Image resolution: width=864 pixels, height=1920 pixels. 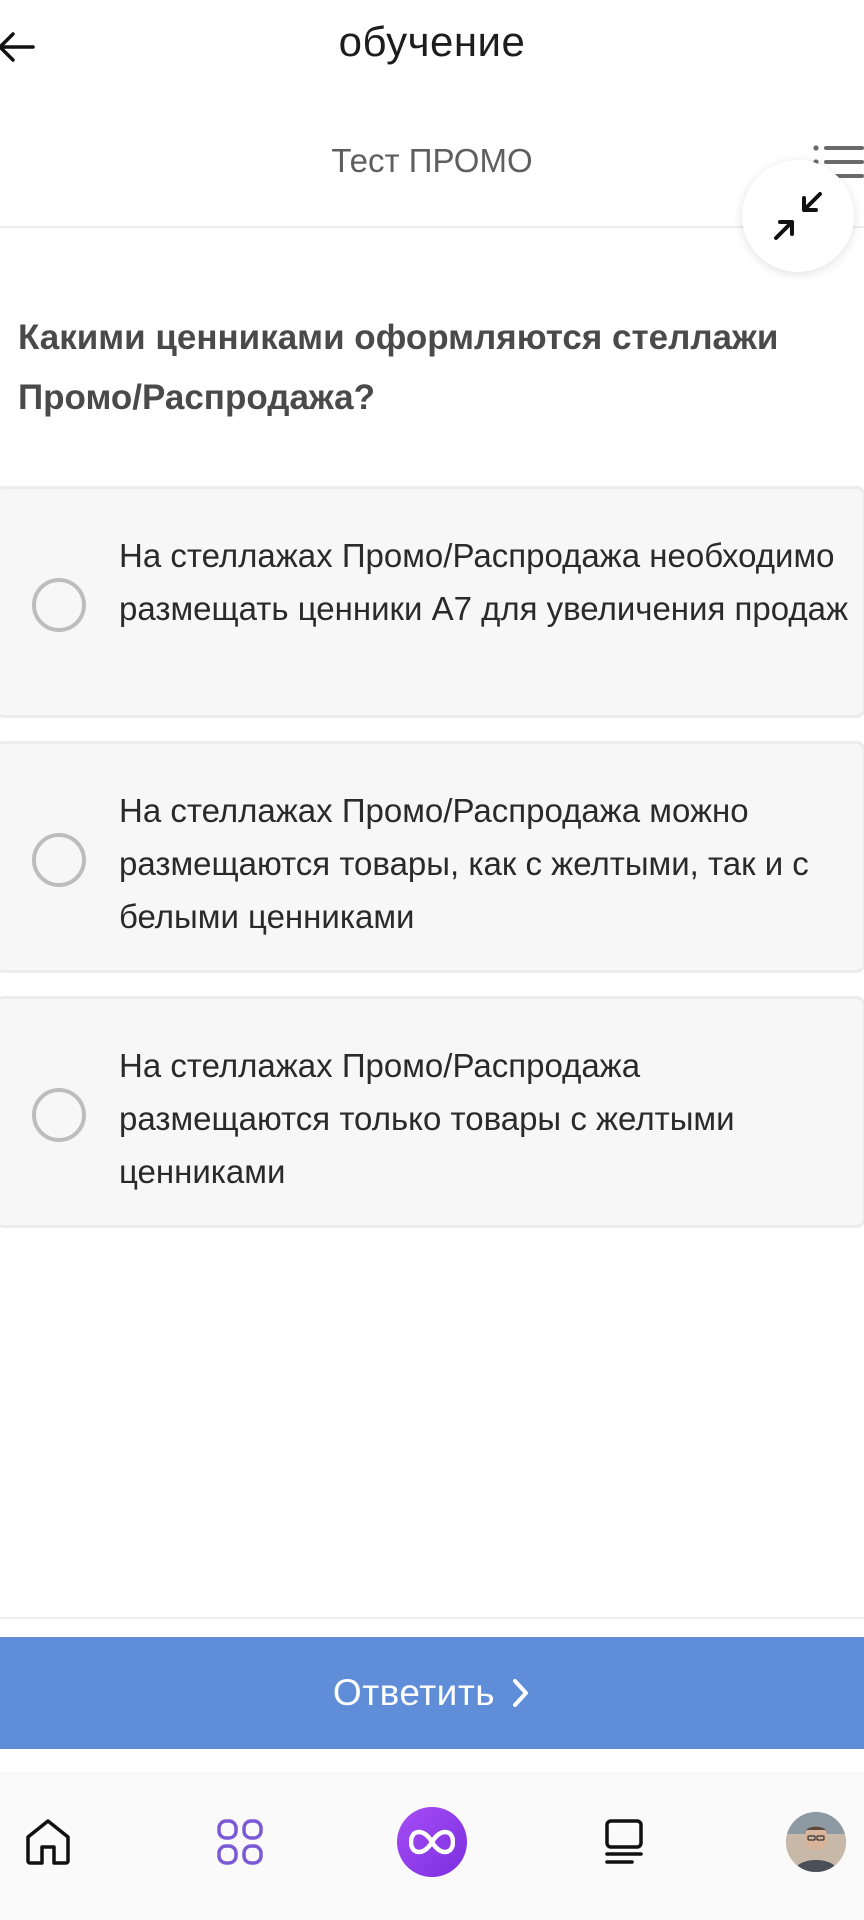 I want to click on grid-icon, so click(x=240, y=1842).